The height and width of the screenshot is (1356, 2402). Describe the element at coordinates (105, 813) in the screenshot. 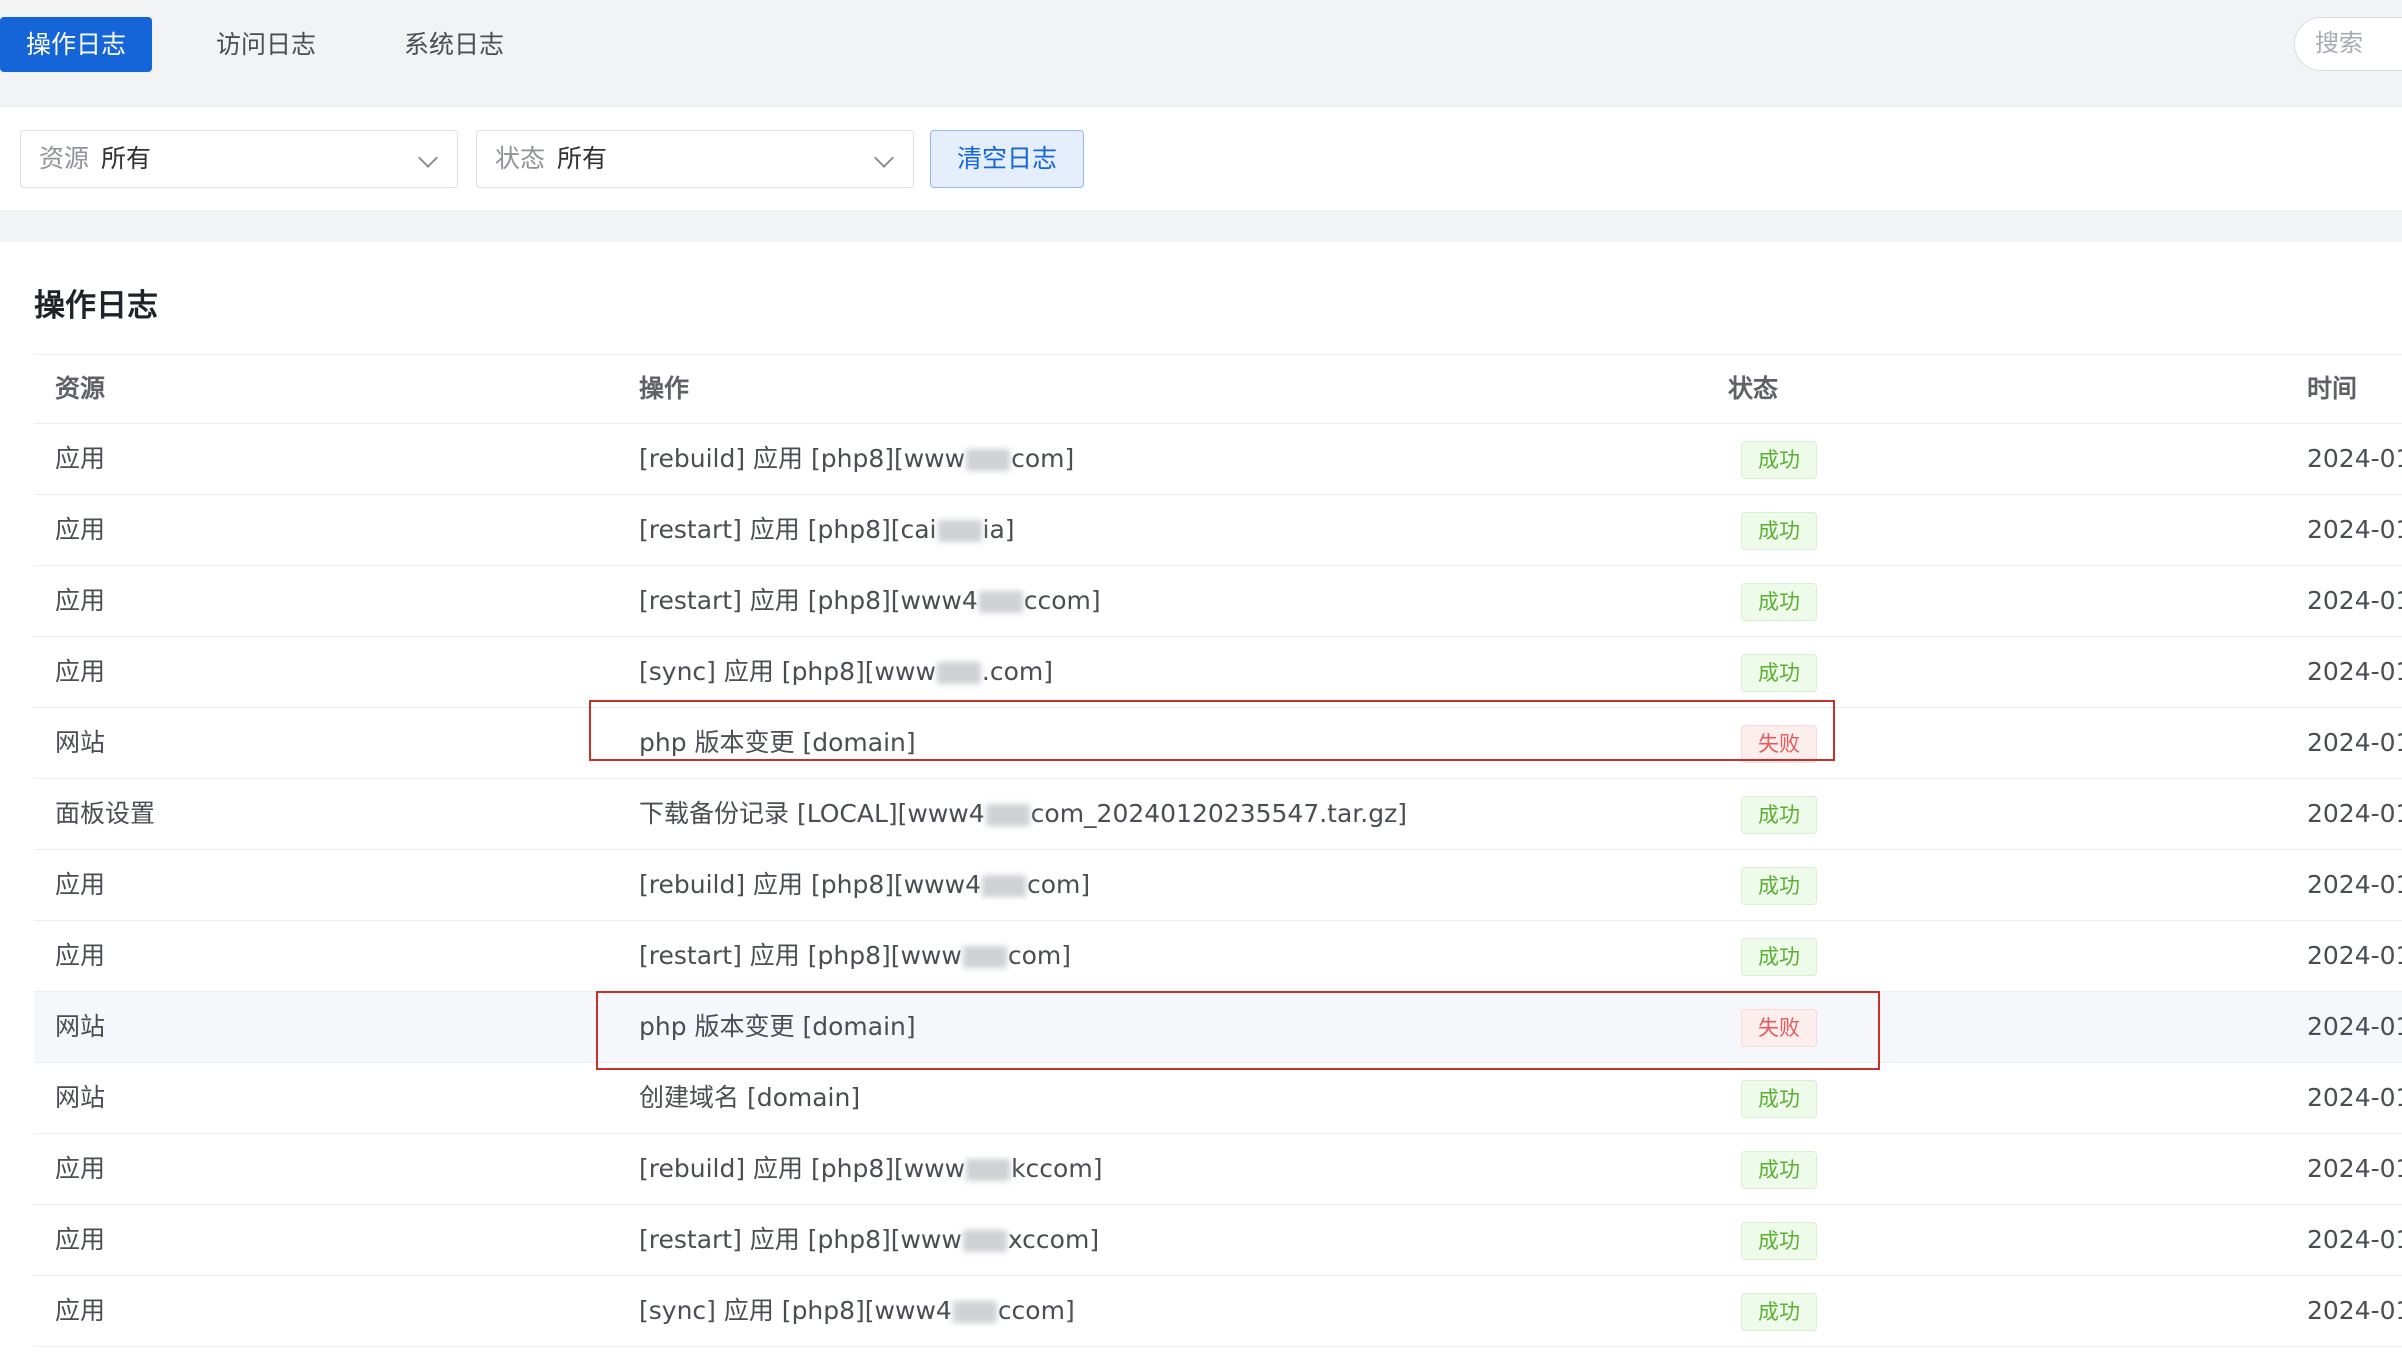

I see `cell-resource: 面板设置` at that location.